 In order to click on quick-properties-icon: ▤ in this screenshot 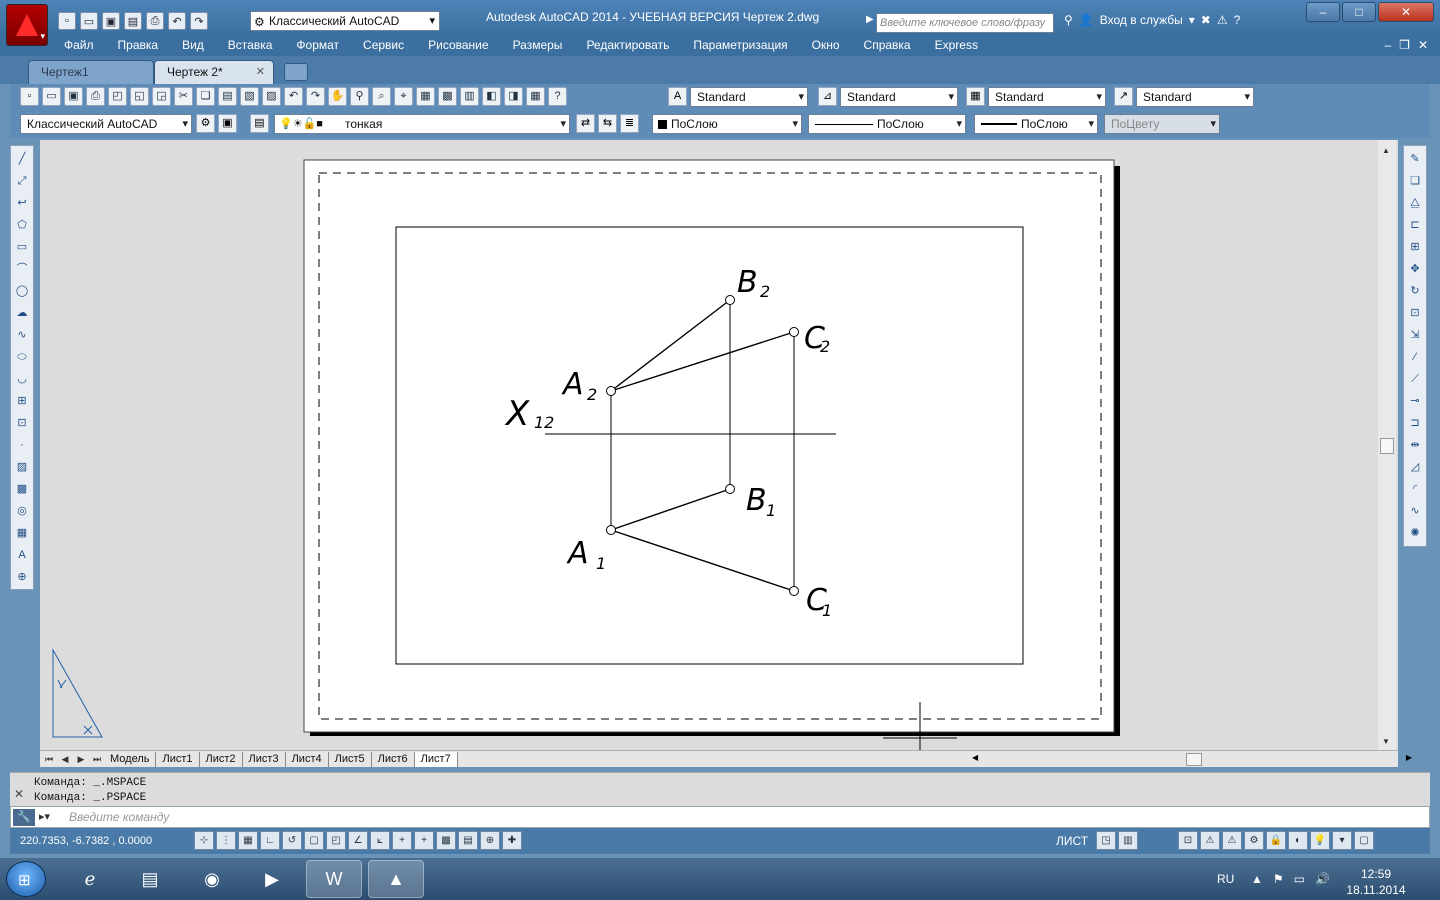, I will do `click(468, 840)`.